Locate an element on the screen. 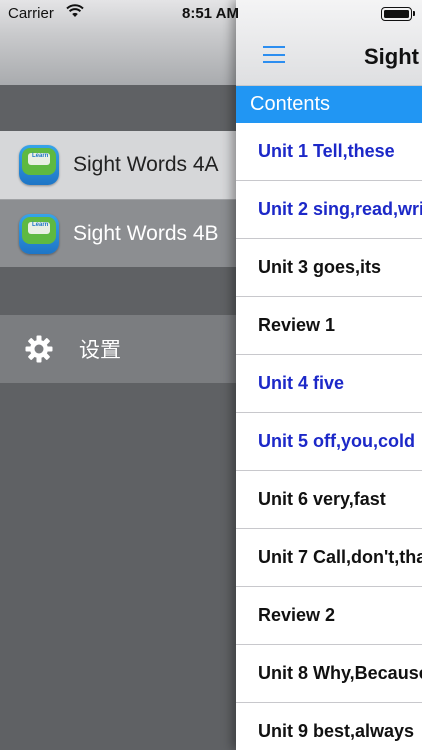 The height and width of the screenshot is (750, 422). list-item: Unit 4 five is located at coordinates (329, 384).